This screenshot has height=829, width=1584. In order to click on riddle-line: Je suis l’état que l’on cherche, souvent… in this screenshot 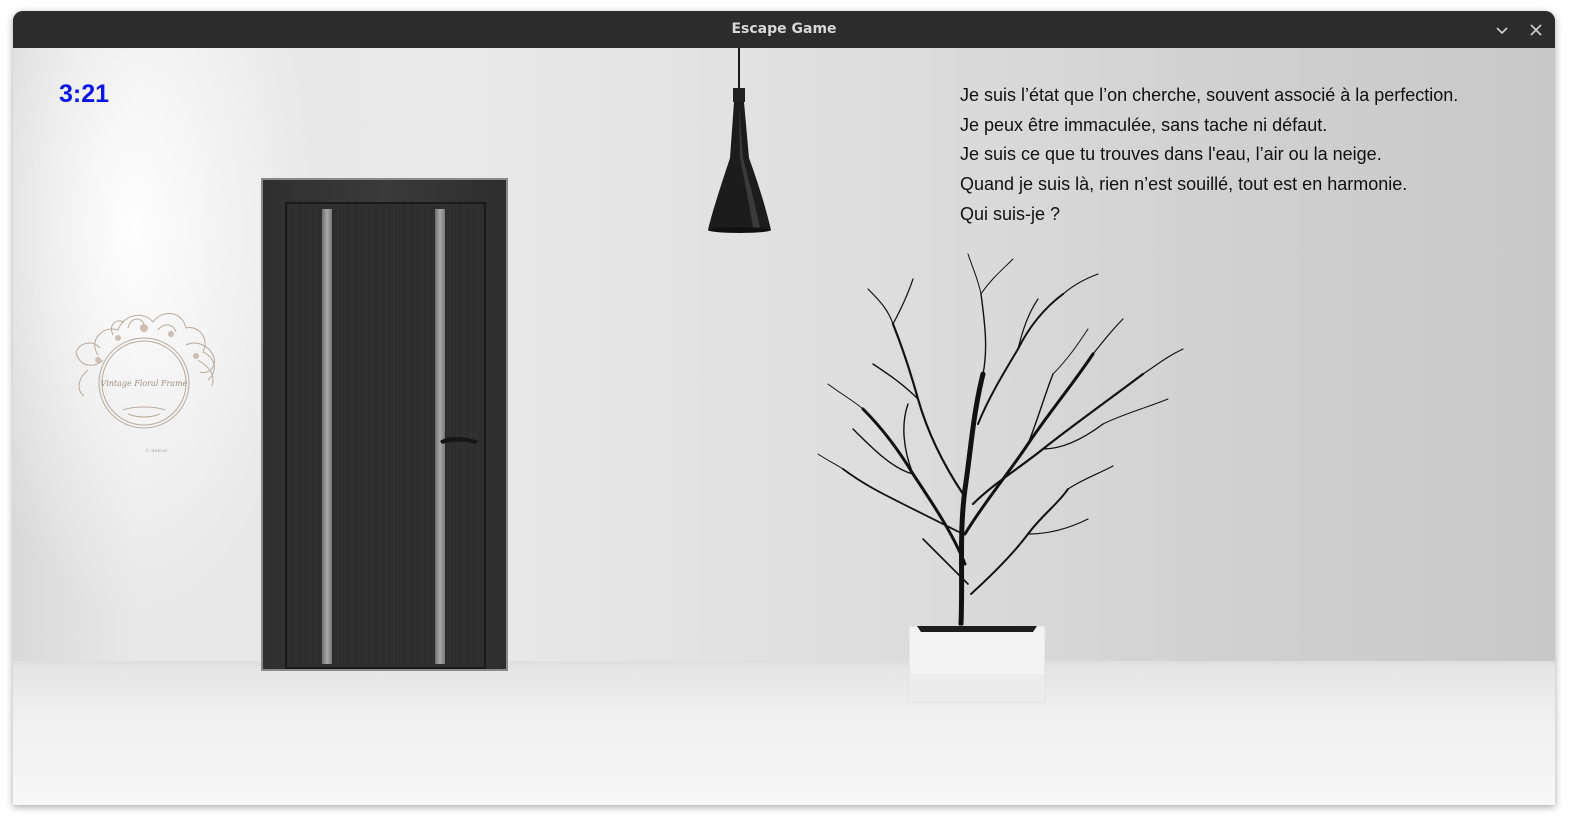, I will do `click(1209, 95)`.